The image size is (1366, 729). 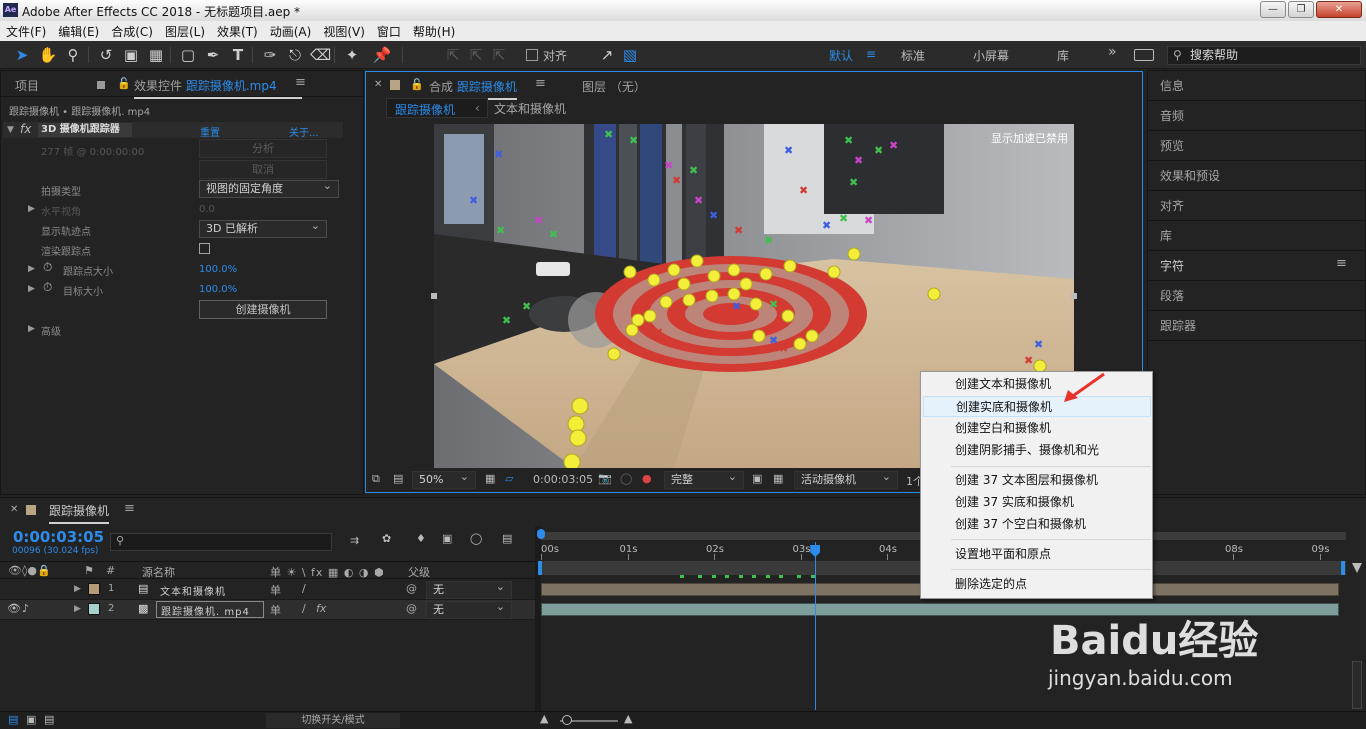 I want to click on audio-switch-icon: ♪, so click(x=25, y=608).